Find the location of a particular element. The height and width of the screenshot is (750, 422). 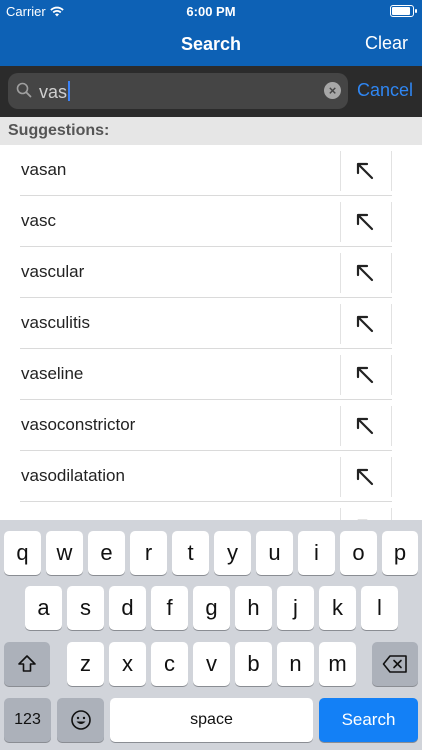

search-bar: vas × Cancel is located at coordinates (211, 91).